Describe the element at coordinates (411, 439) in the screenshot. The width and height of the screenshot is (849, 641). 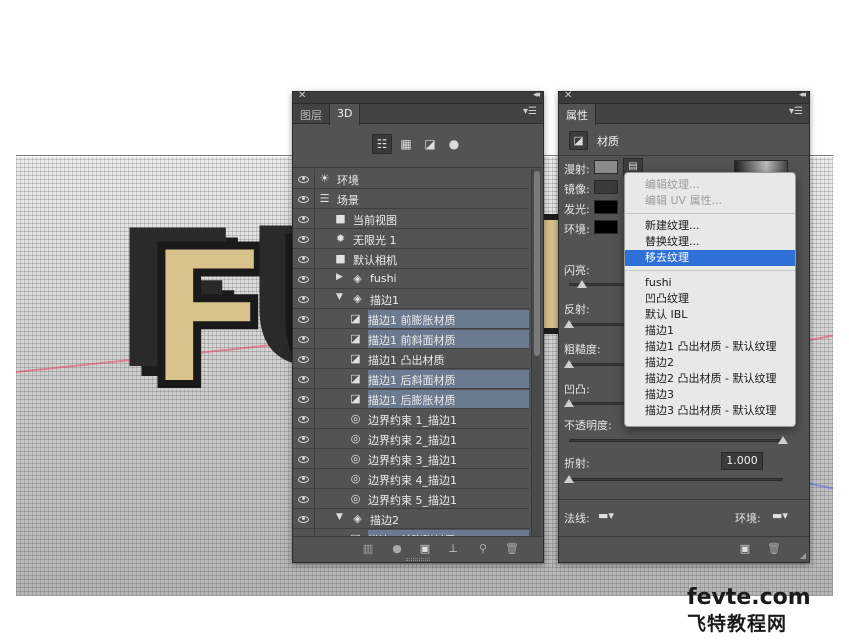
I see `layer-row: ◎ 边界约束 2_描边1` at that location.